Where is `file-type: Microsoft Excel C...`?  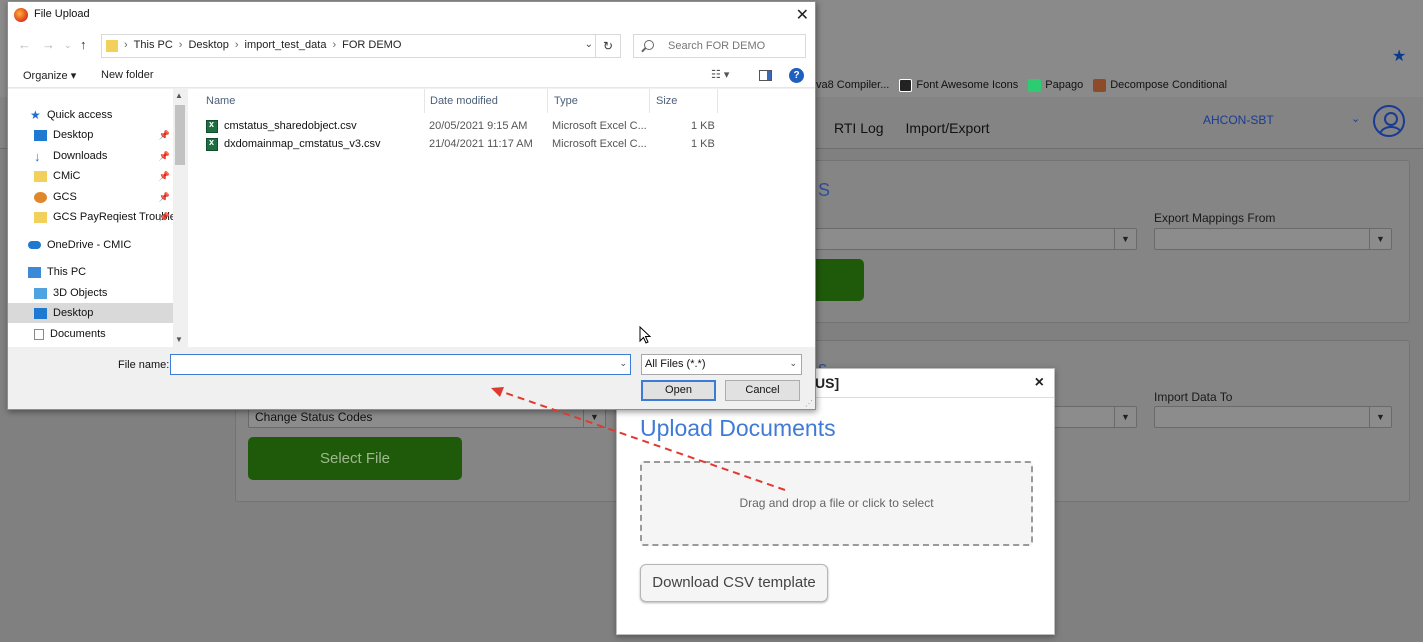 file-type: Microsoft Excel C... is located at coordinates (599, 144).